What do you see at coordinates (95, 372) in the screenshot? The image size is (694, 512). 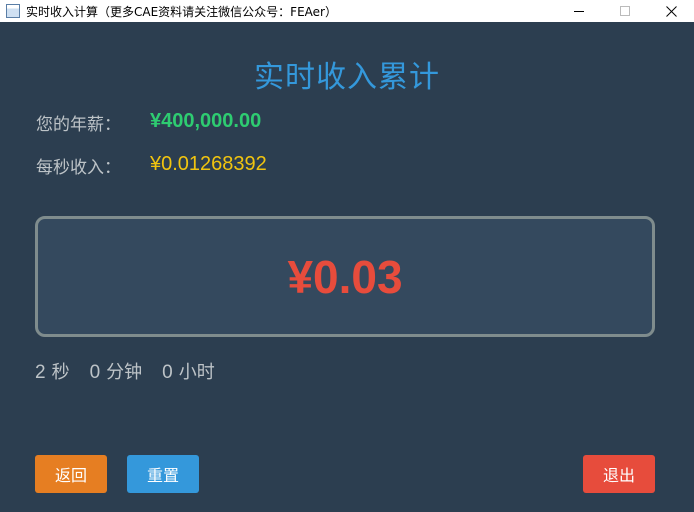 I see `timer-minutes-value: 0` at bounding box center [95, 372].